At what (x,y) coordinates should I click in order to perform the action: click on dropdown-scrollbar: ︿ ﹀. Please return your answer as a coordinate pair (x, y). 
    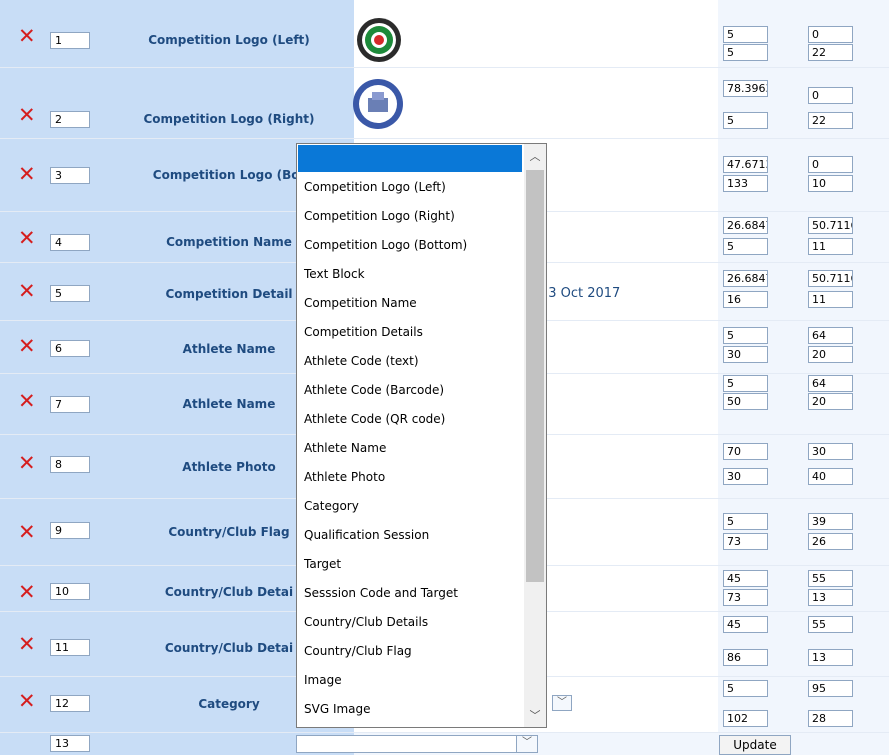
    Looking at the image, I should click on (535, 435).